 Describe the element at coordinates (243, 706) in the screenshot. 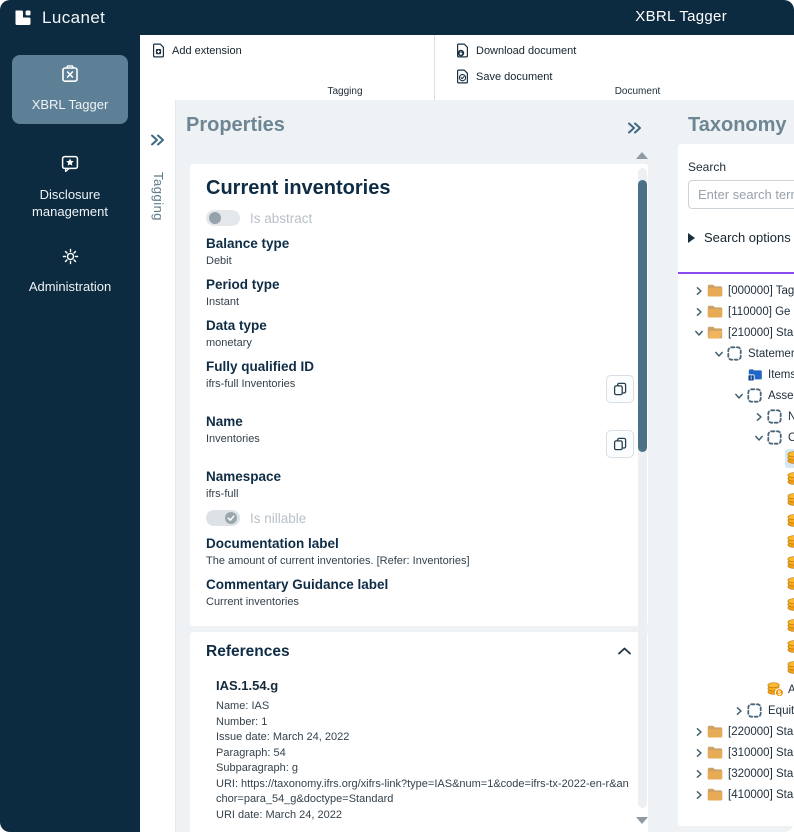

I see `reference-detail-line: Name: IAS` at that location.